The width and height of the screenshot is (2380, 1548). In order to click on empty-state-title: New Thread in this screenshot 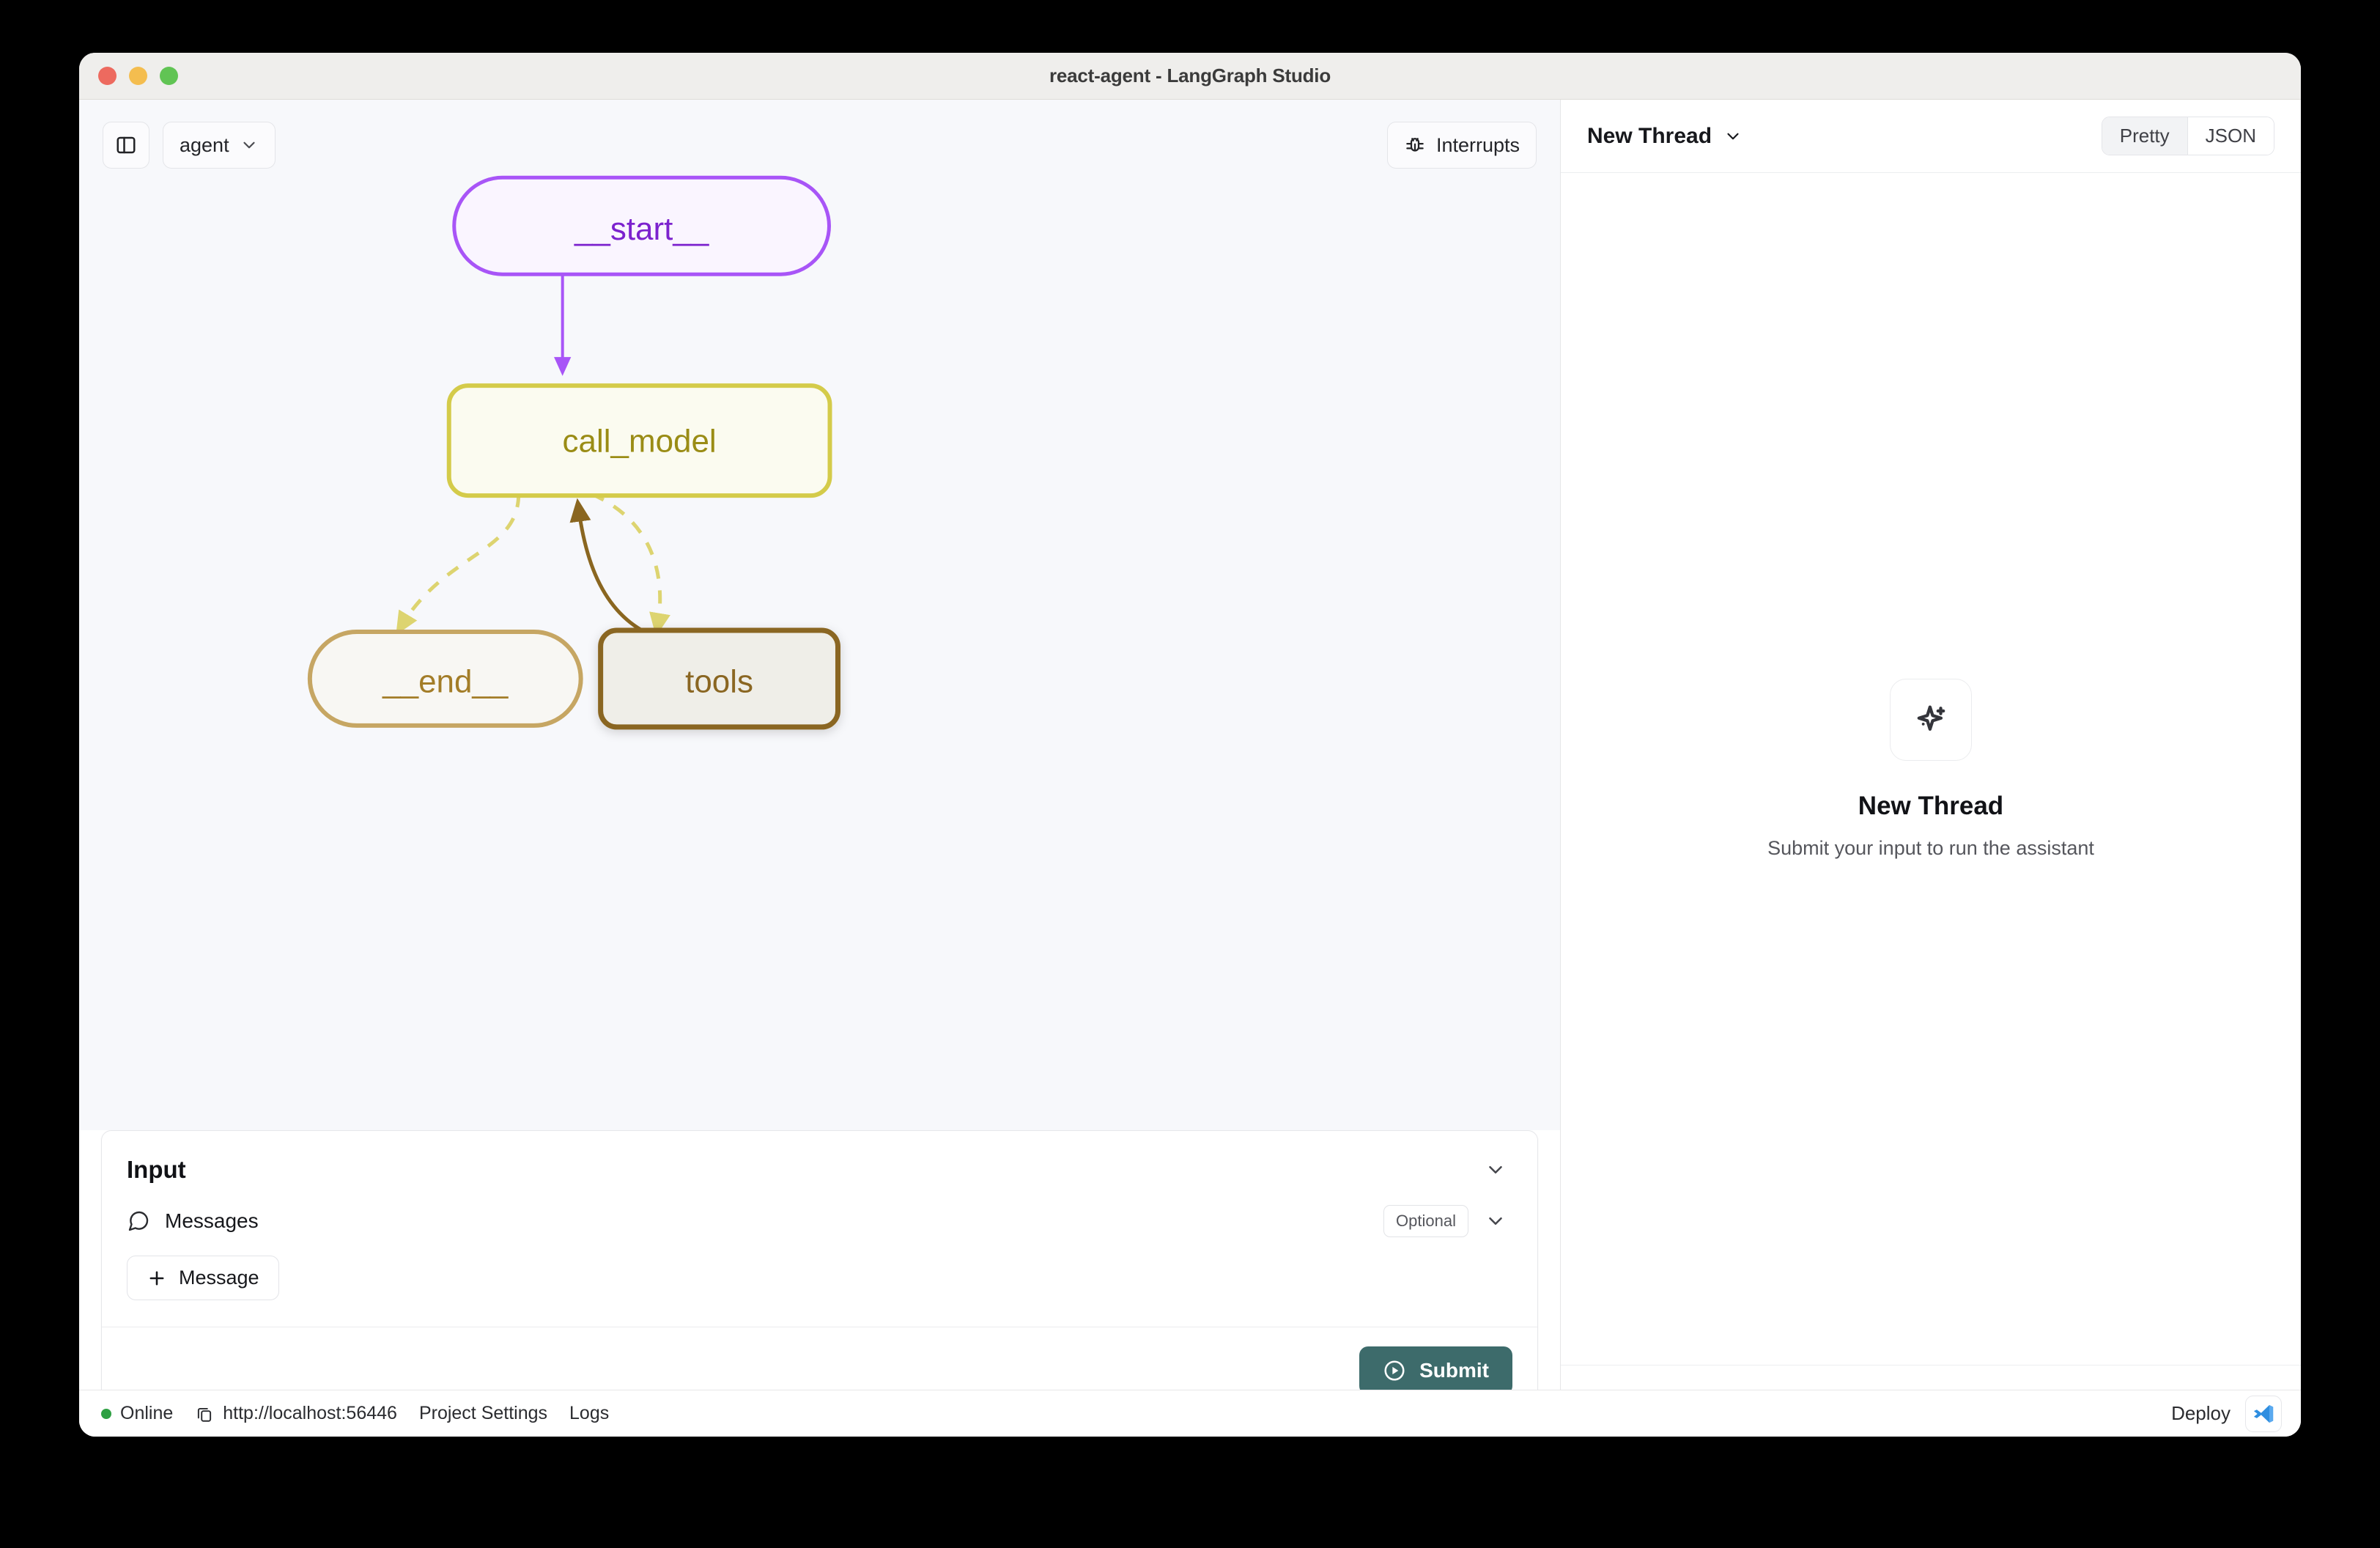, I will do `click(1931, 805)`.